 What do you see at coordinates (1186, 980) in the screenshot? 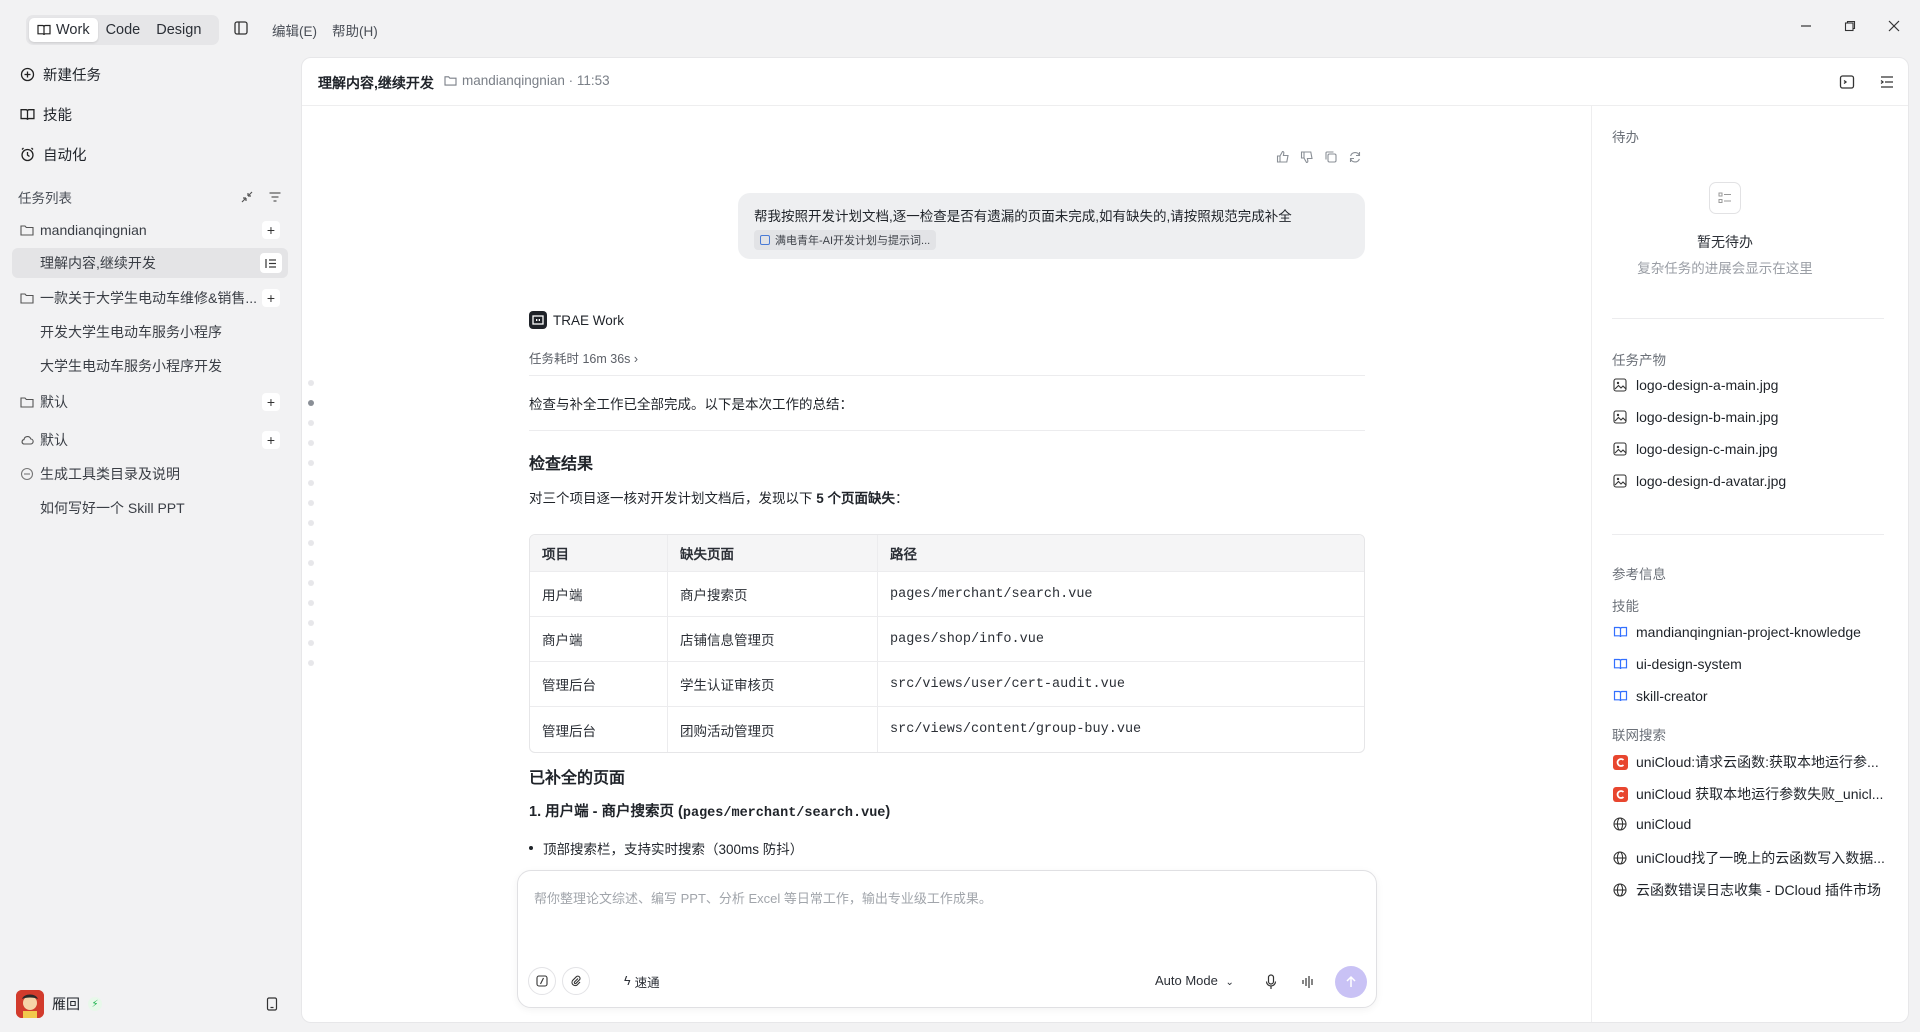
I see `auto-mode-label: Auto Mode` at bounding box center [1186, 980].